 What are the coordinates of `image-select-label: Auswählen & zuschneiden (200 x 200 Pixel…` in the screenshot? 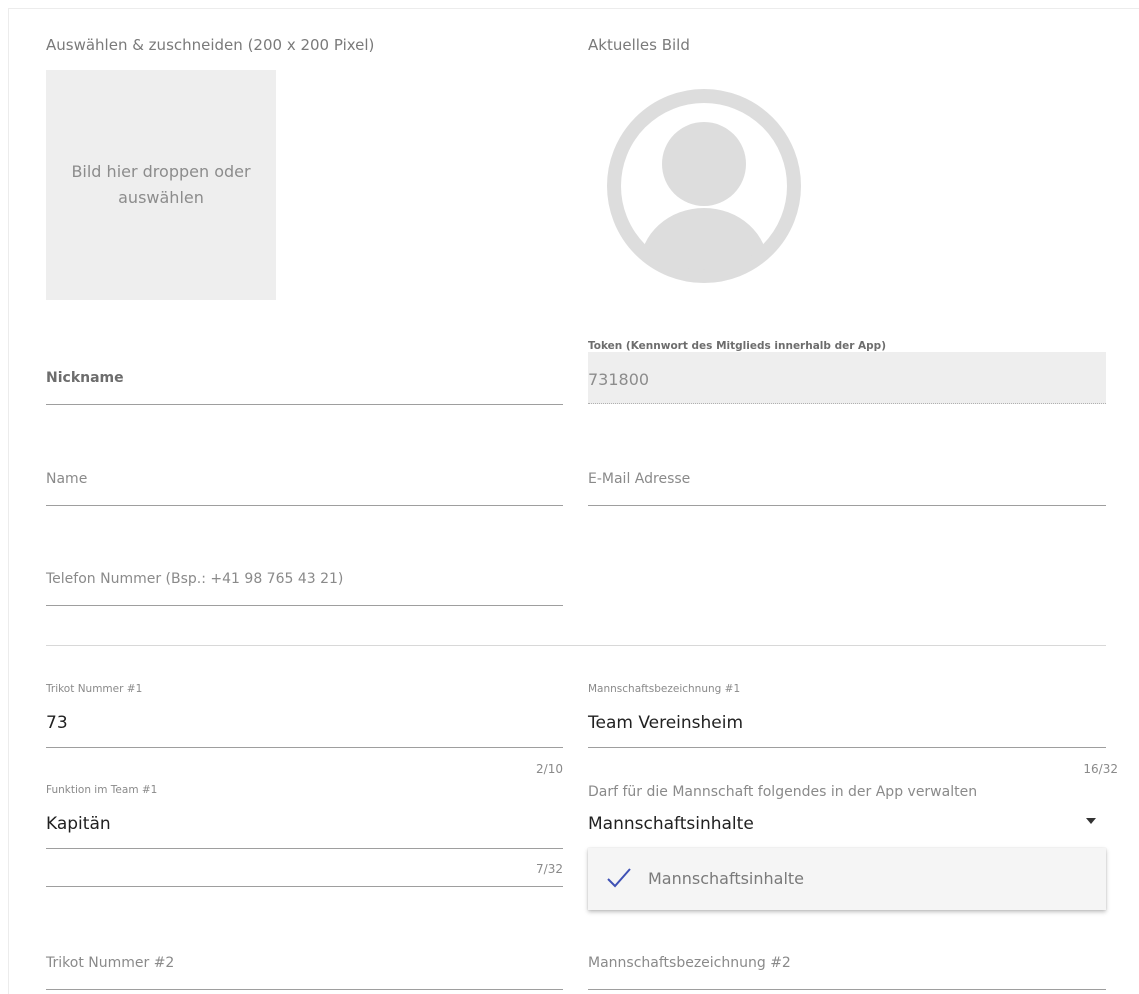 It's located at (210, 45).